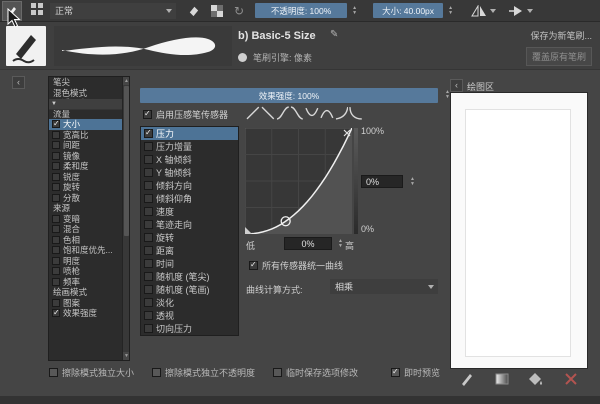 This screenshot has width=600, height=404. Describe the element at coordinates (239, 11) in the screenshot. I see `reload-preset-button: ↻` at that location.